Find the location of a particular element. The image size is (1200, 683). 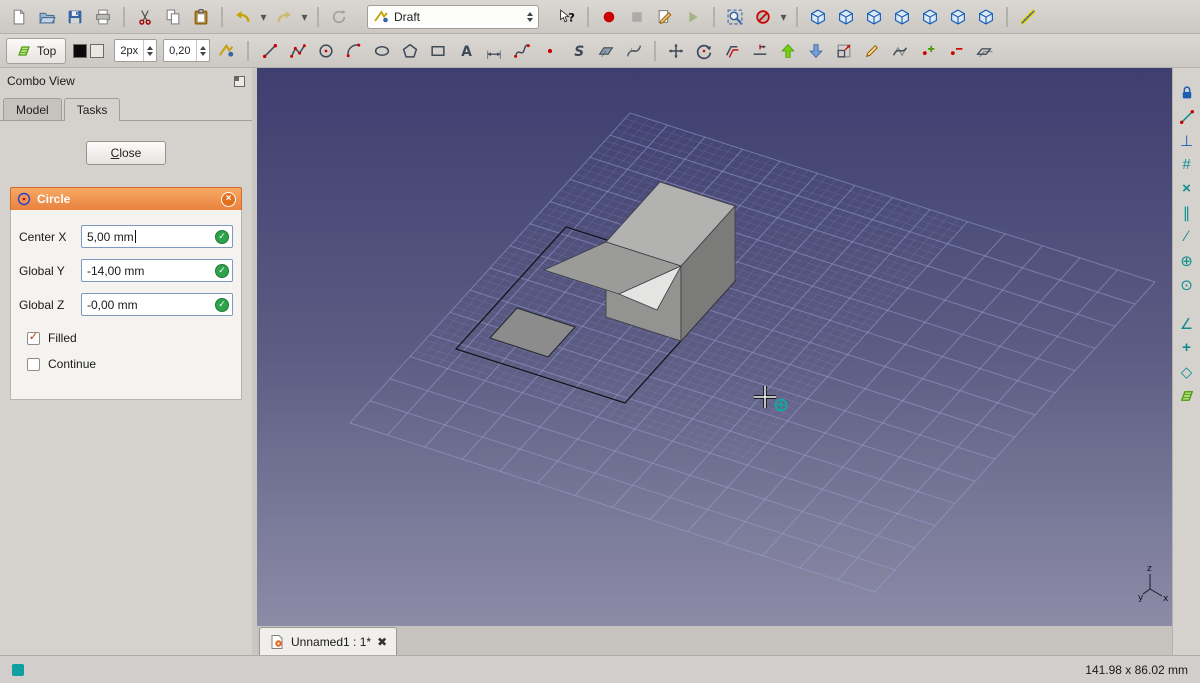

draft-downgrade-icon is located at coordinates (816, 51).